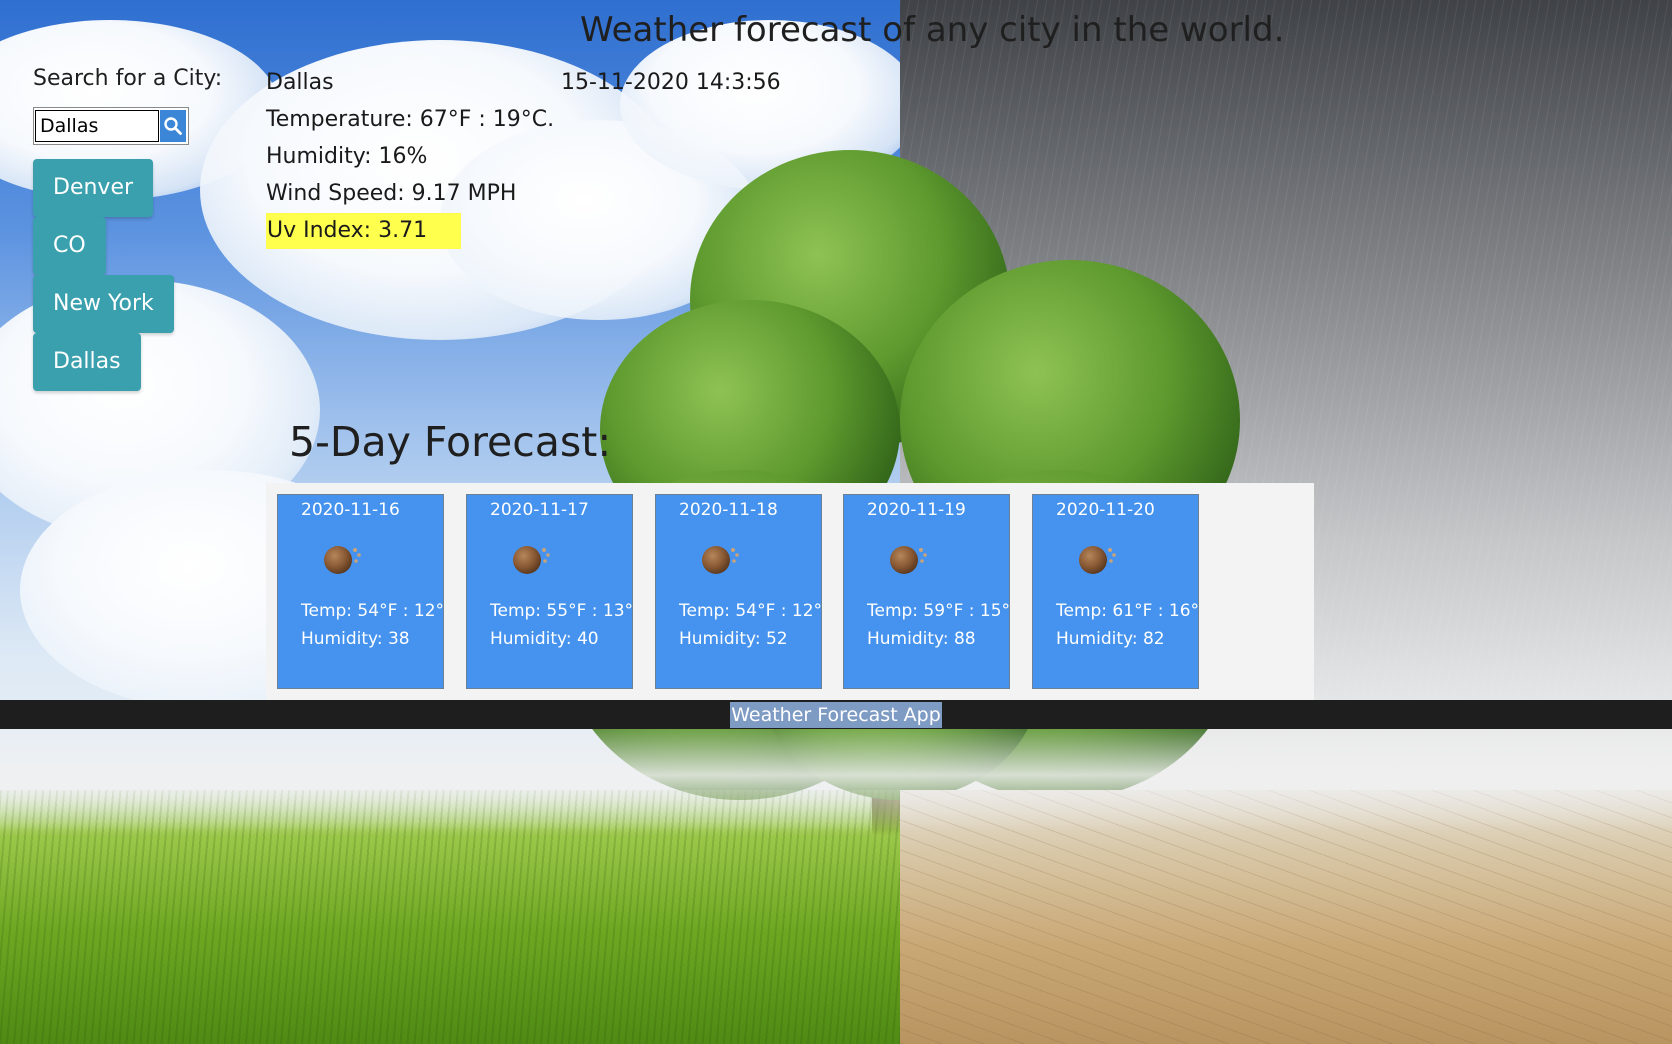 Image resolution: width=1672 pixels, height=1044 pixels. I want to click on forecast-date: 2020-11-16, so click(350, 510).